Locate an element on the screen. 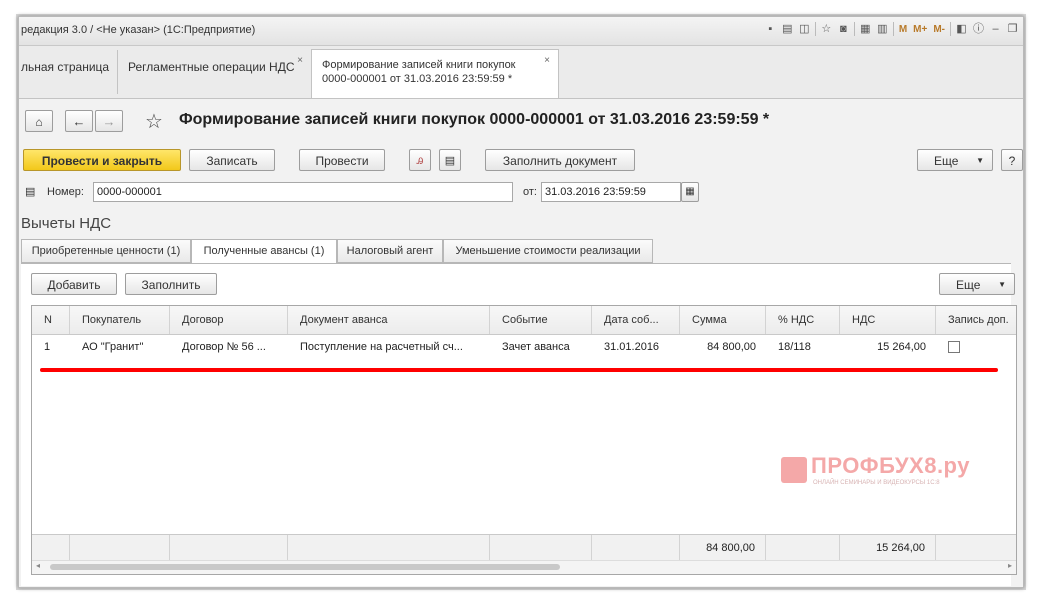  column-header: Документ аванса is located at coordinates (389, 320).